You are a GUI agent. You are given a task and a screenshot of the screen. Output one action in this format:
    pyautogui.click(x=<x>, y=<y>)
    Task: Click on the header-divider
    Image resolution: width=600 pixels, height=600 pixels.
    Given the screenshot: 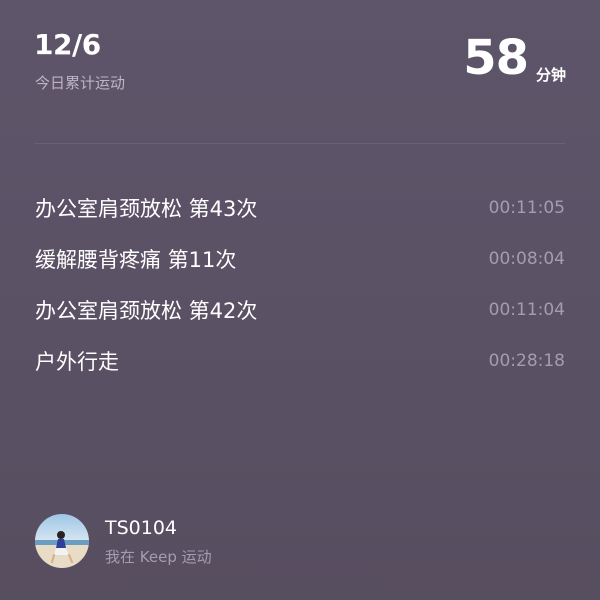 What is the action you would take?
    pyautogui.click(x=300, y=143)
    